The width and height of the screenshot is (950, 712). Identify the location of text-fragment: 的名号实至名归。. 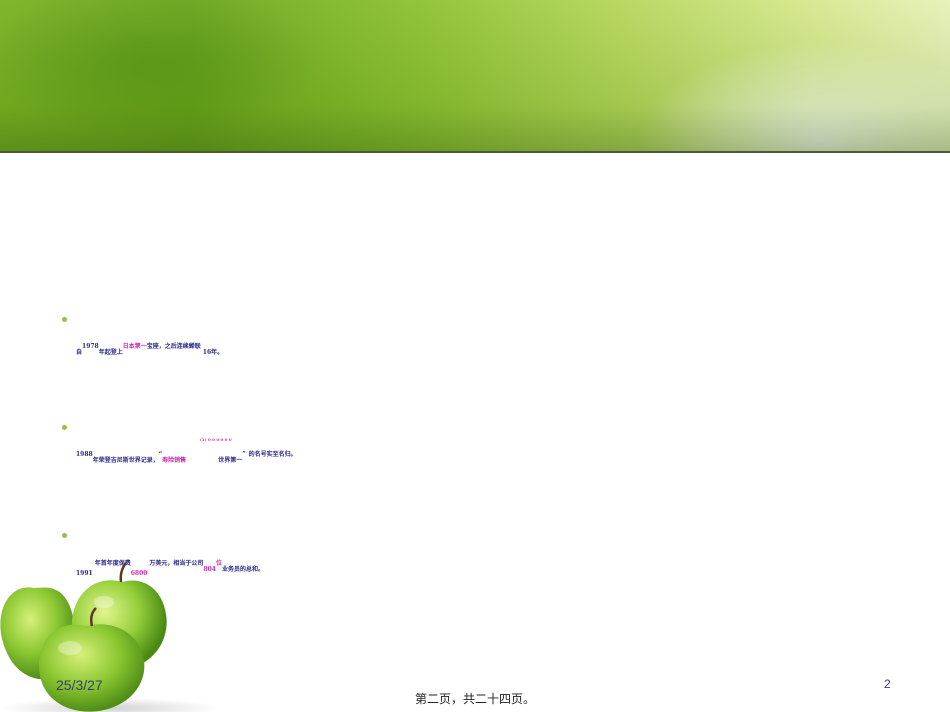
(272, 454).